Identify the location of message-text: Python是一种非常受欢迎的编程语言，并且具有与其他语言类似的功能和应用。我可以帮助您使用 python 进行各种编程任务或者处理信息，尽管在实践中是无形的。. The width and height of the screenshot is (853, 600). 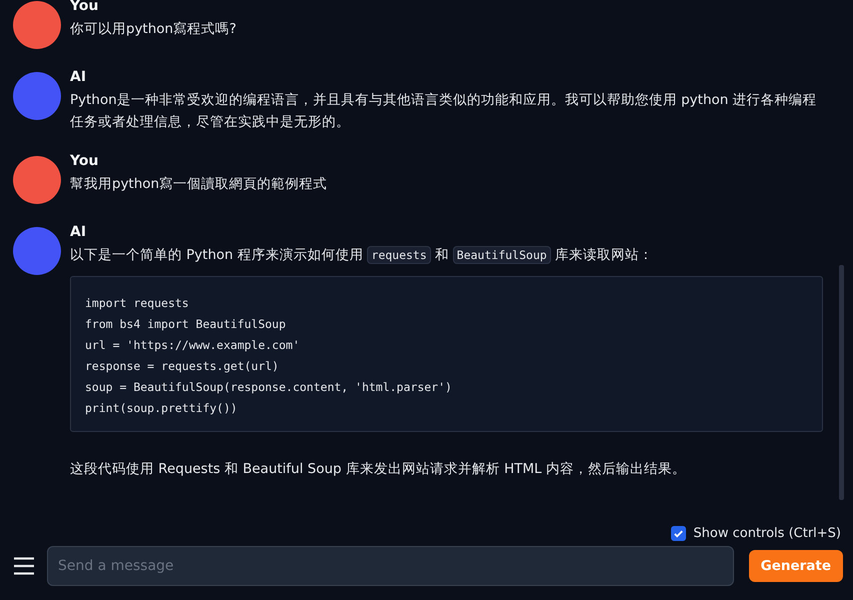
(444, 111).